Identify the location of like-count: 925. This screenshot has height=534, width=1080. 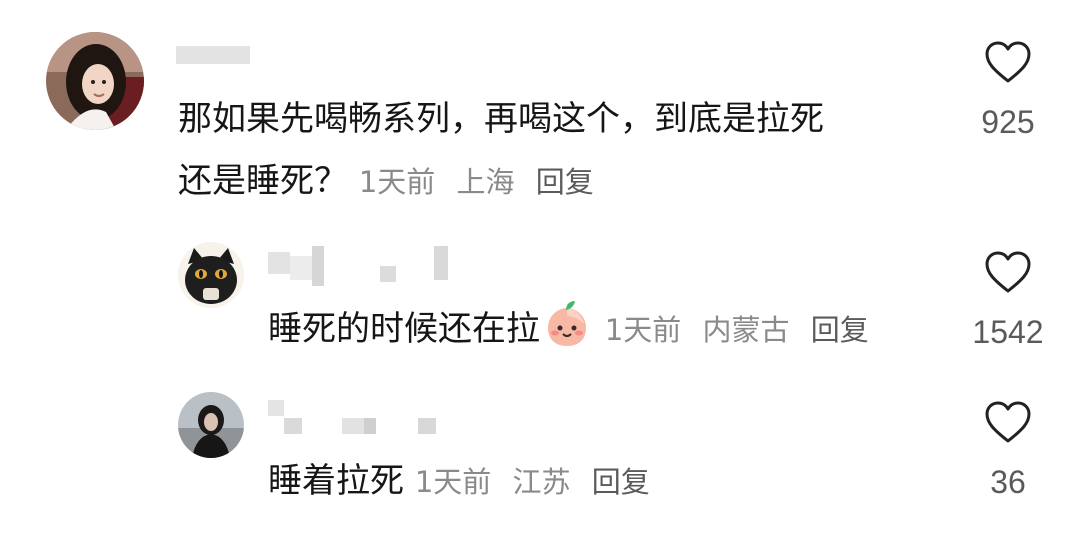
(1008, 122).